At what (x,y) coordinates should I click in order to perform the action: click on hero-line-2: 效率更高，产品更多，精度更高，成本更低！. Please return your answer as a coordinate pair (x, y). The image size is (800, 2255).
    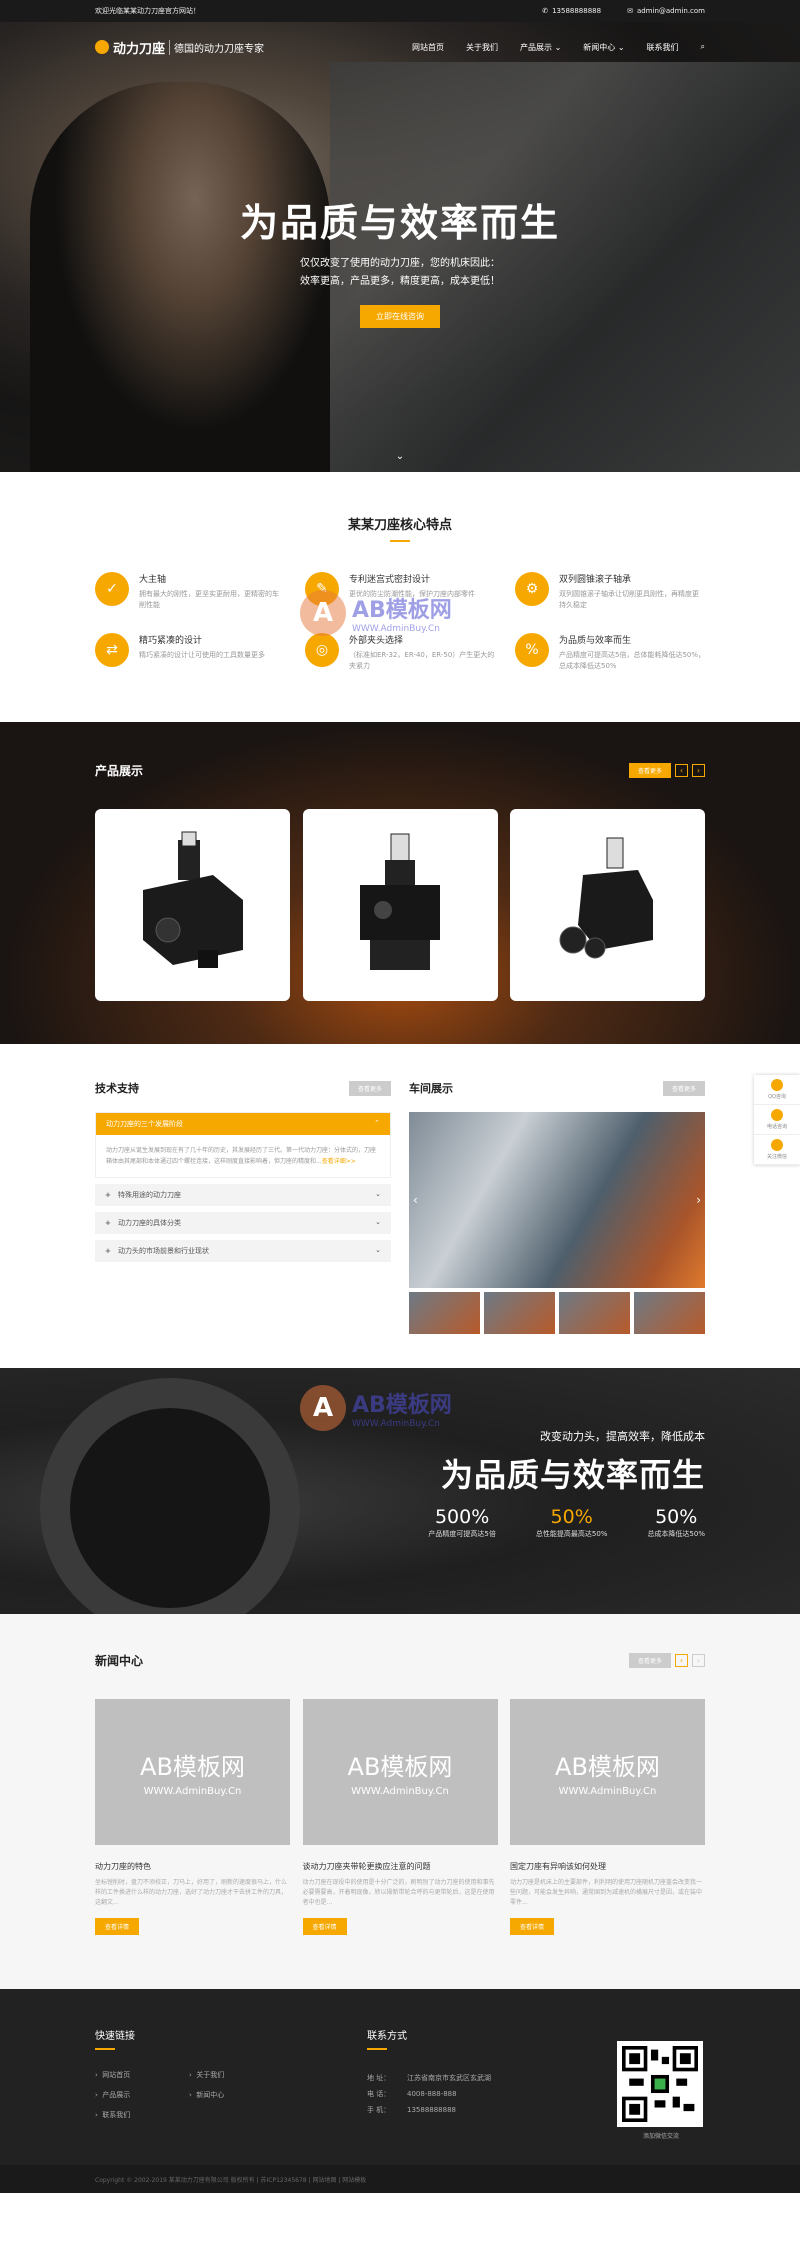
    Looking at the image, I should click on (400, 281).